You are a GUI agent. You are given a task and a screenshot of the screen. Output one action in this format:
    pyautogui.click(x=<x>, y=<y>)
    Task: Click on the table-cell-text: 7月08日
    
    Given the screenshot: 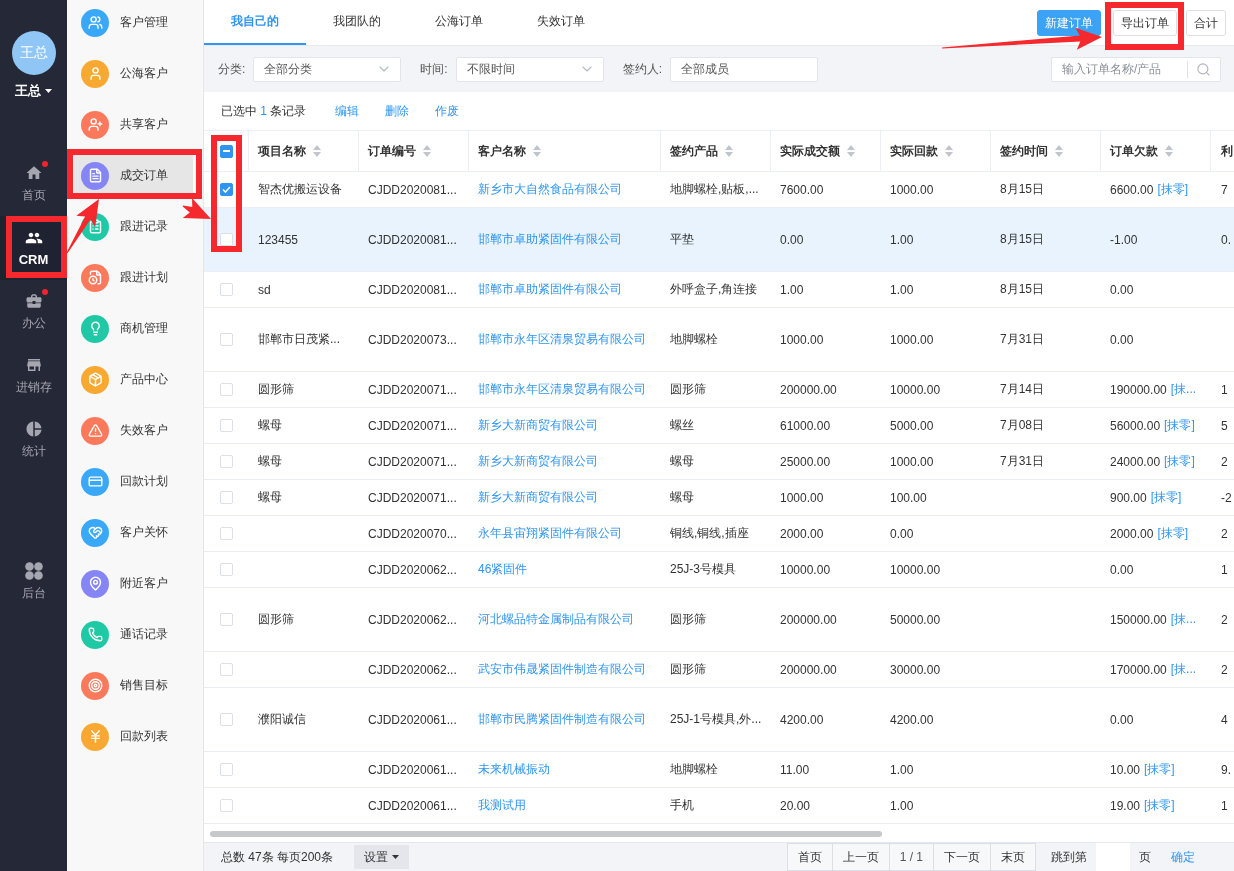 What is the action you would take?
    pyautogui.click(x=1022, y=425)
    